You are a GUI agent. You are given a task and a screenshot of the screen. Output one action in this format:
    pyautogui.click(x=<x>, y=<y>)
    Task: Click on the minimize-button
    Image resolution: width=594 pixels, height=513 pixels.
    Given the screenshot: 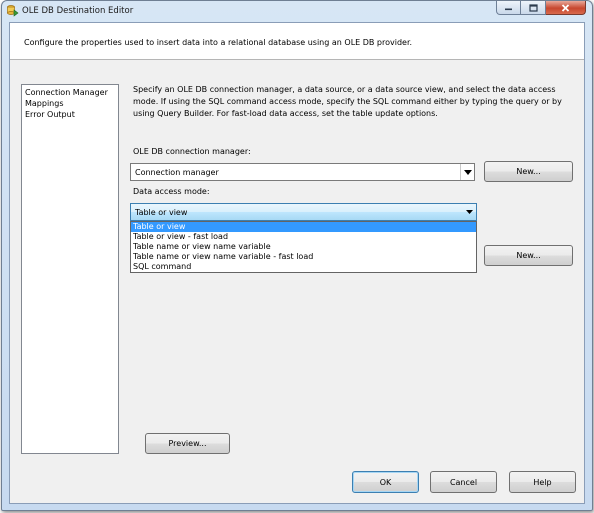 What is the action you would take?
    pyautogui.click(x=508, y=8)
    